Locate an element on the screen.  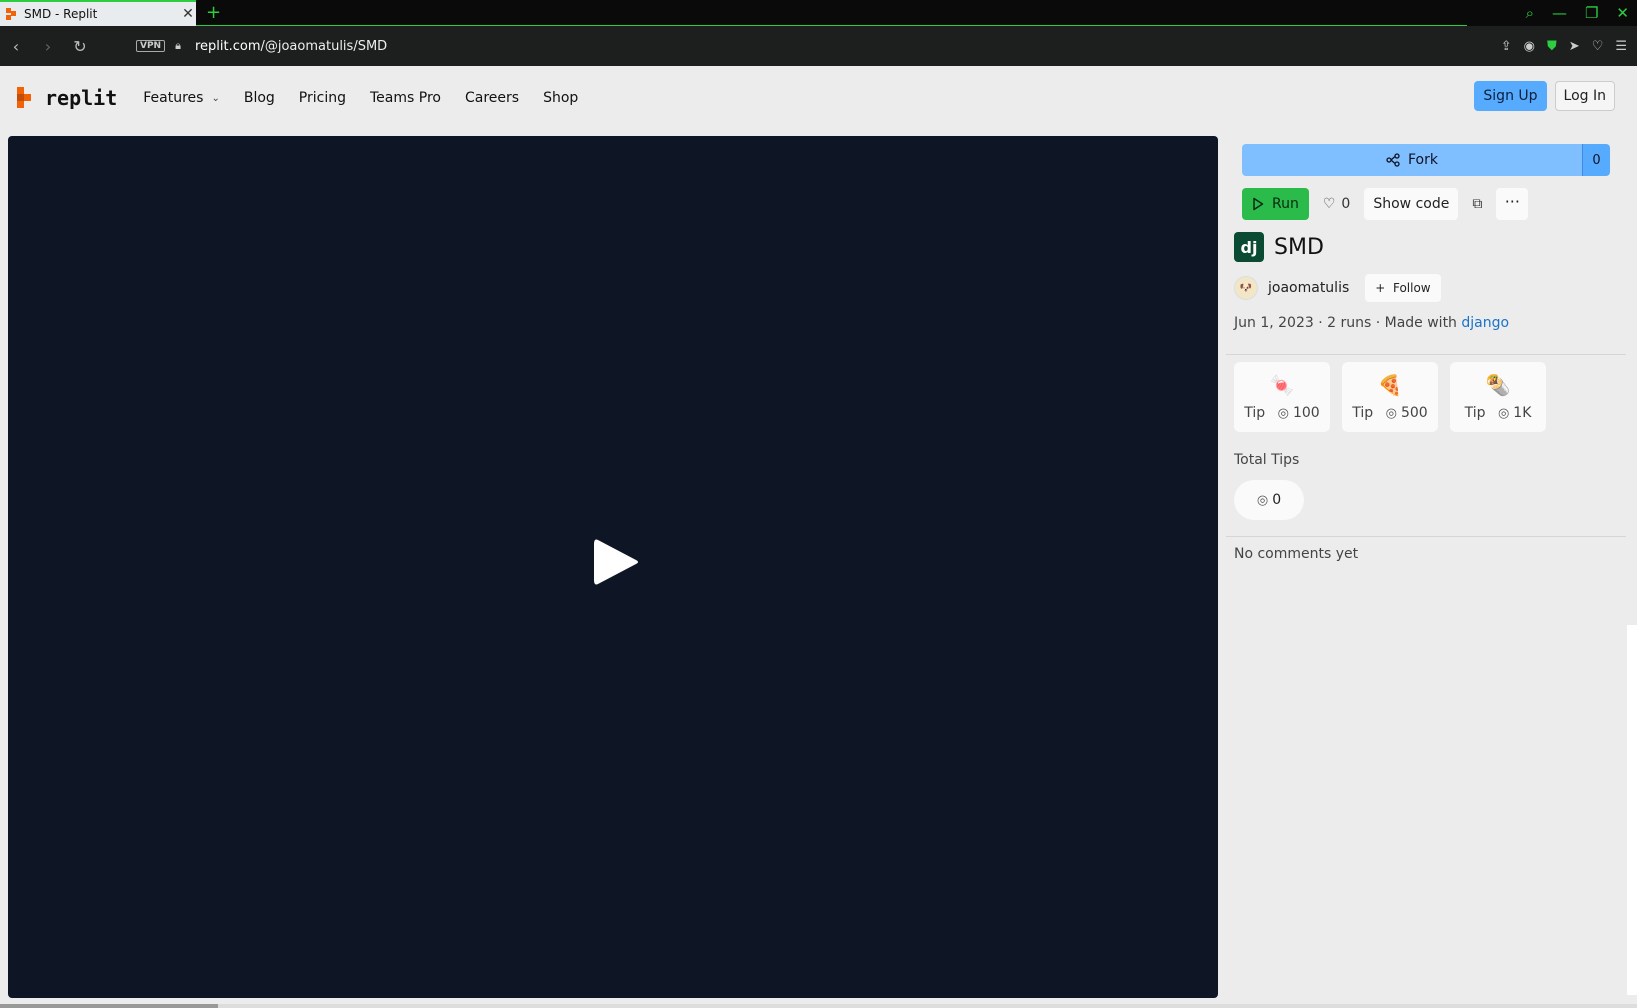
new-tab-icon: + is located at coordinates (216, 13).